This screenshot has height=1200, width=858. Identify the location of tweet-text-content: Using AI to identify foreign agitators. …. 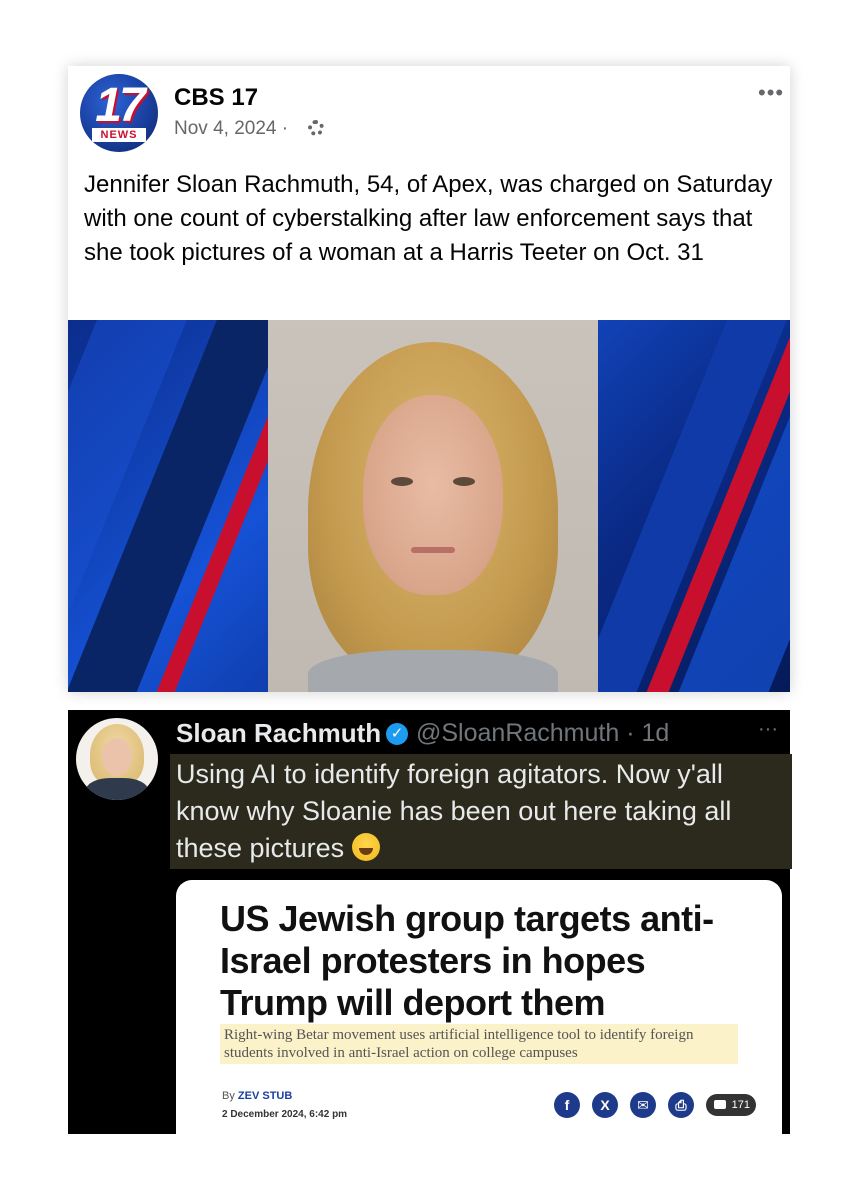
(454, 811).